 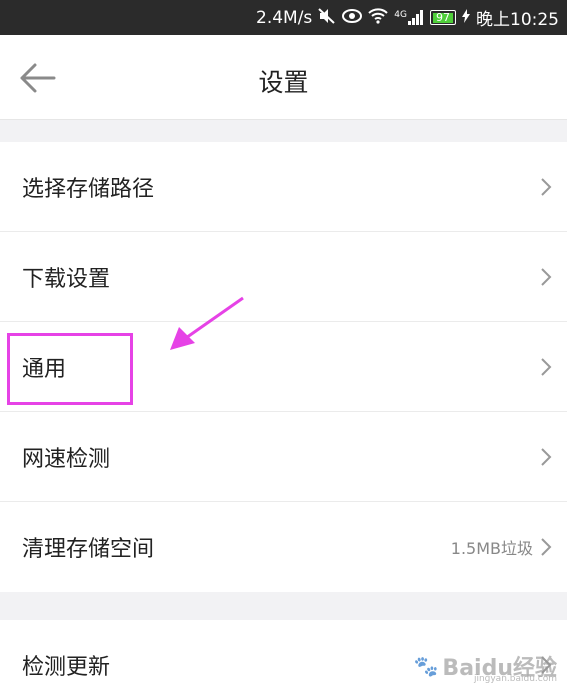 What do you see at coordinates (409, 17) in the screenshot?
I see `signal-icon: 4G` at bounding box center [409, 17].